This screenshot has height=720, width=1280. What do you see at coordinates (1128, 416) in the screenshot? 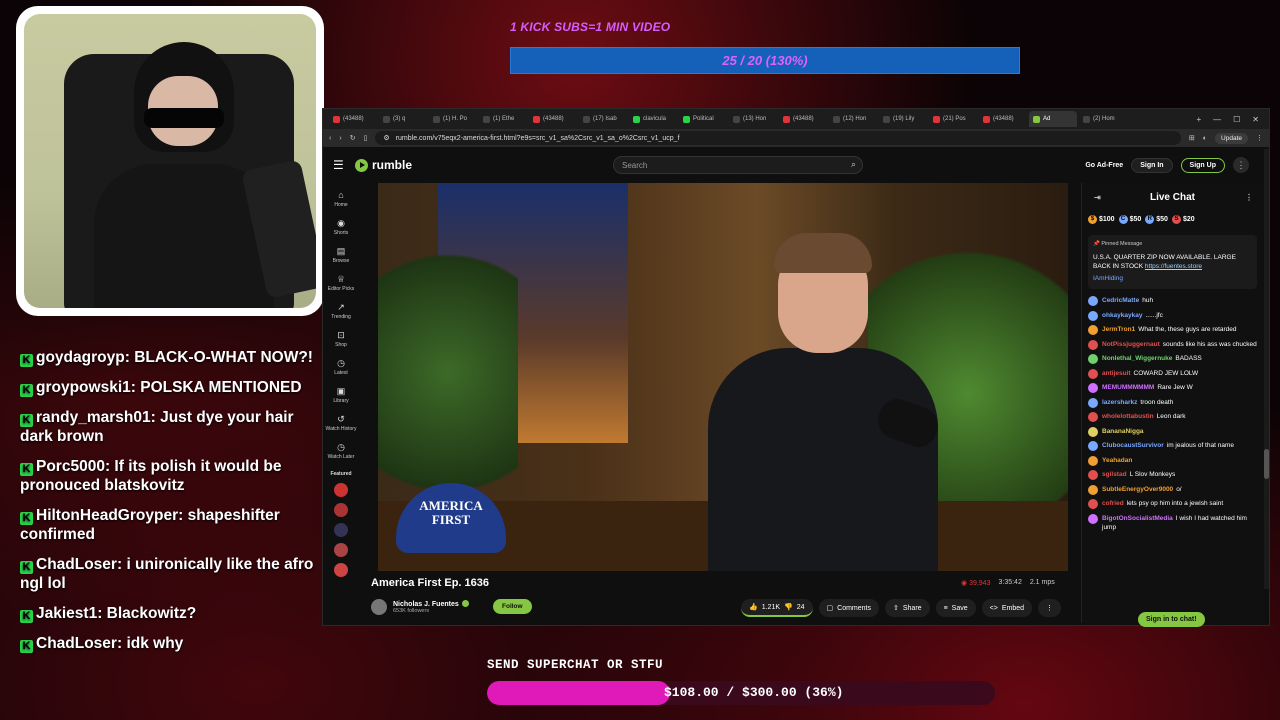
I see `chat-username: wholelottabustin` at bounding box center [1128, 416].